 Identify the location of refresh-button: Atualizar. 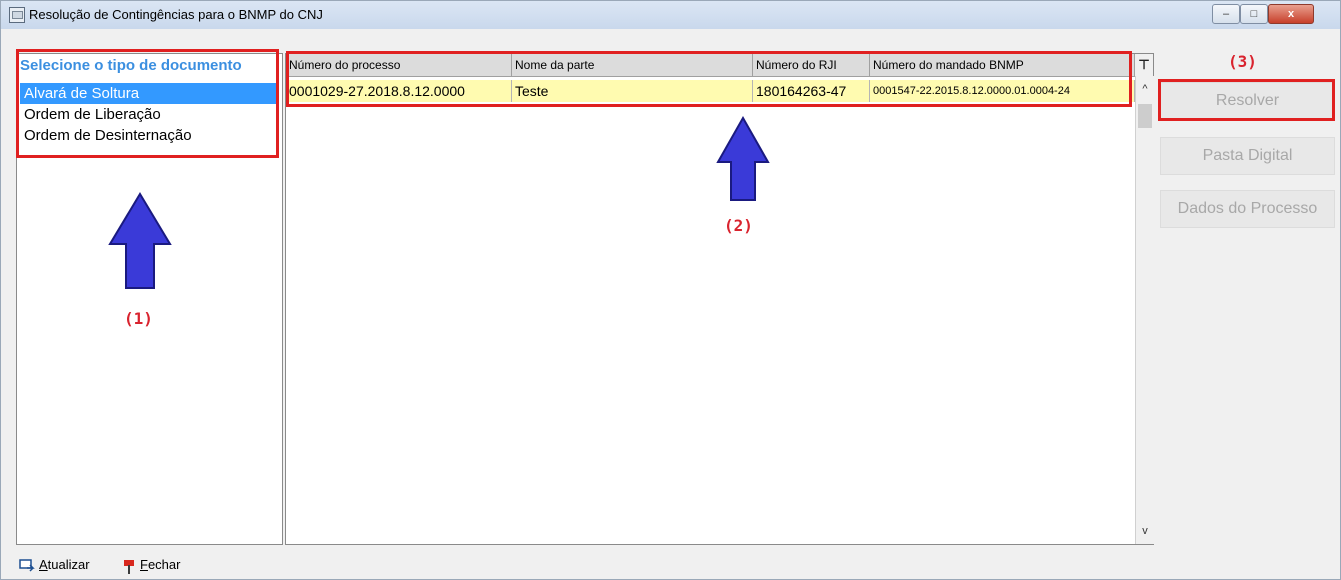
(64, 564).